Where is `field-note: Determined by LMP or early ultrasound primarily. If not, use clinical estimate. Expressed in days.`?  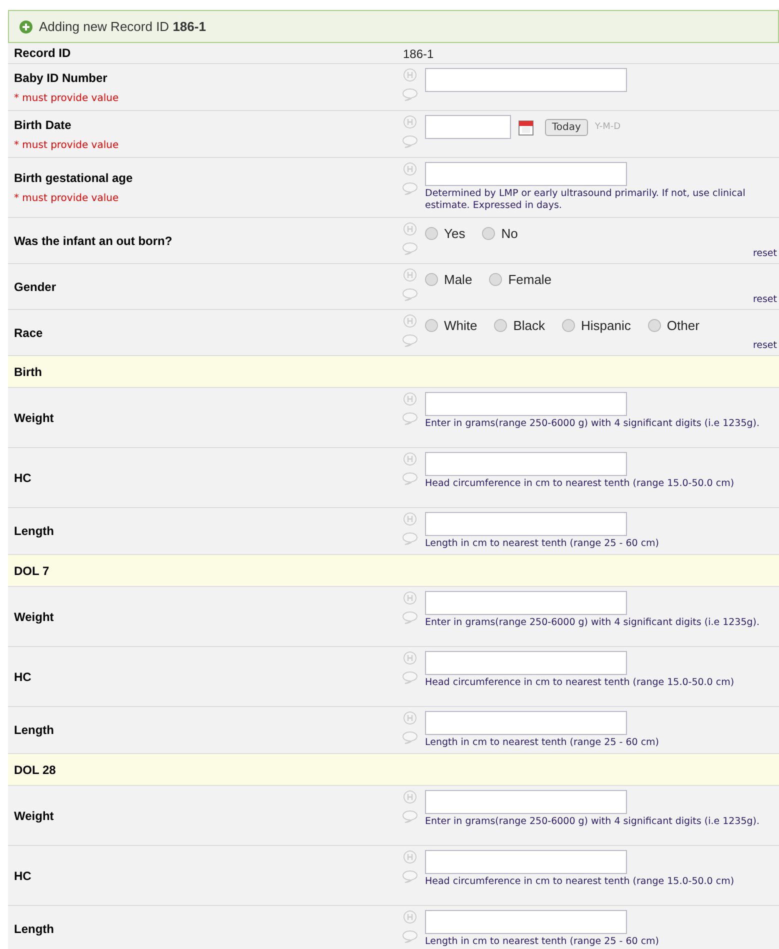 field-note: Determined by LMP or early ultrasound primarily. If not, use clinical estimate. Expressed in days. is located at coordinates (585, 200).